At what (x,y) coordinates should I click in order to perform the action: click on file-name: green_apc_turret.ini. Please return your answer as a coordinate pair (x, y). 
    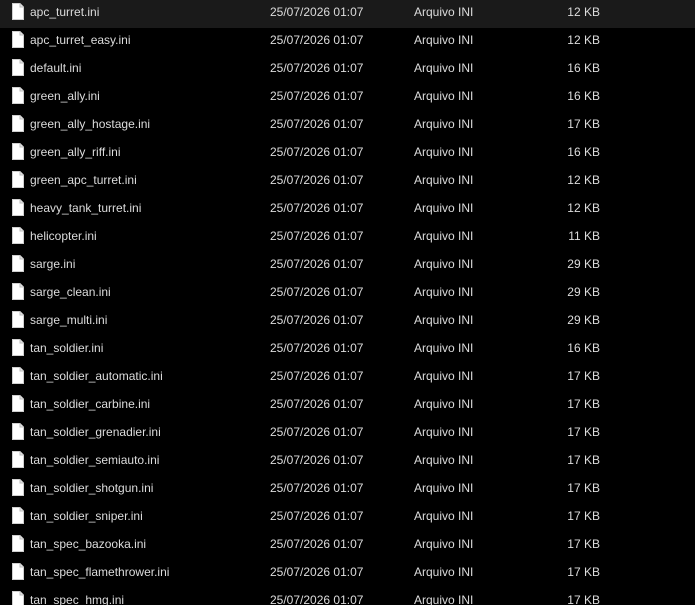
    Looking at the image, I should click on (83, 180).